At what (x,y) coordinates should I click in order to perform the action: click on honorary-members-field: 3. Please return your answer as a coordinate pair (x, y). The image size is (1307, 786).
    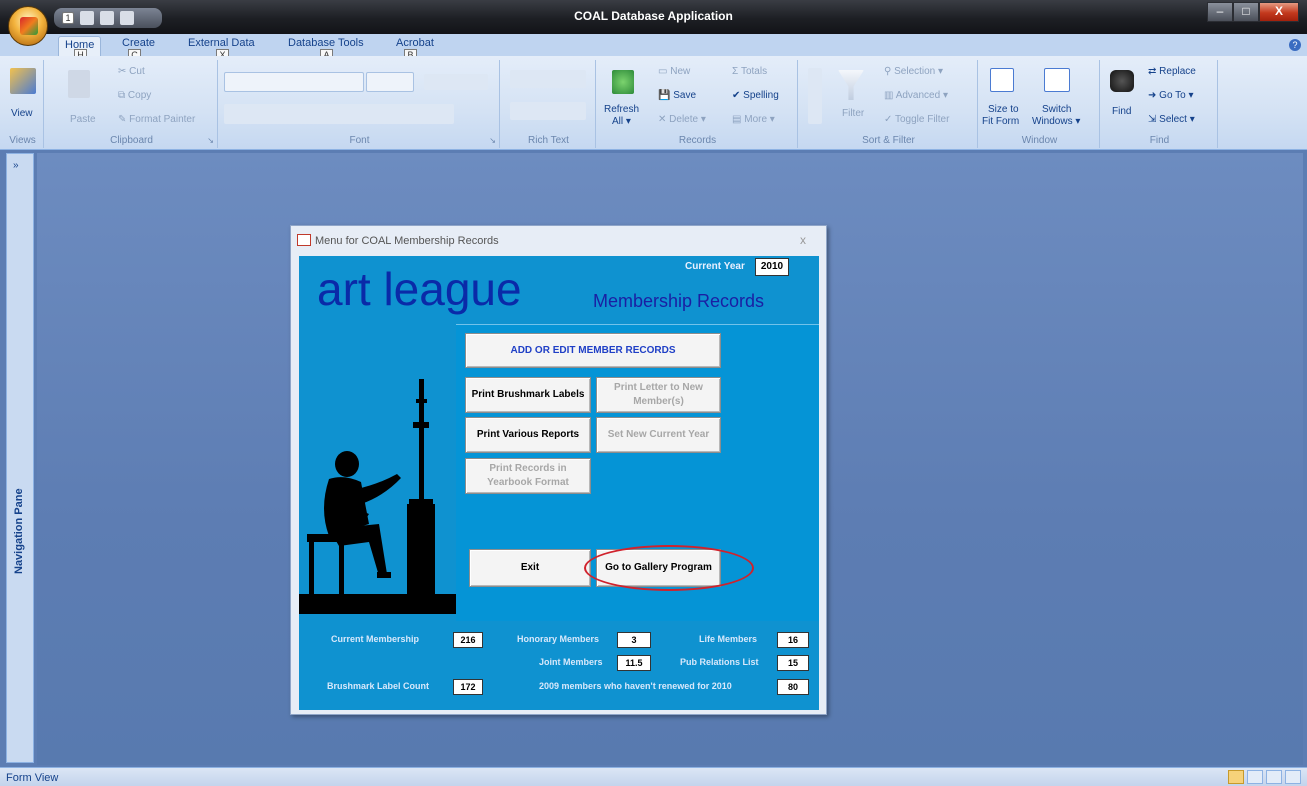
    Looking at the image, I should click on (634, 640).